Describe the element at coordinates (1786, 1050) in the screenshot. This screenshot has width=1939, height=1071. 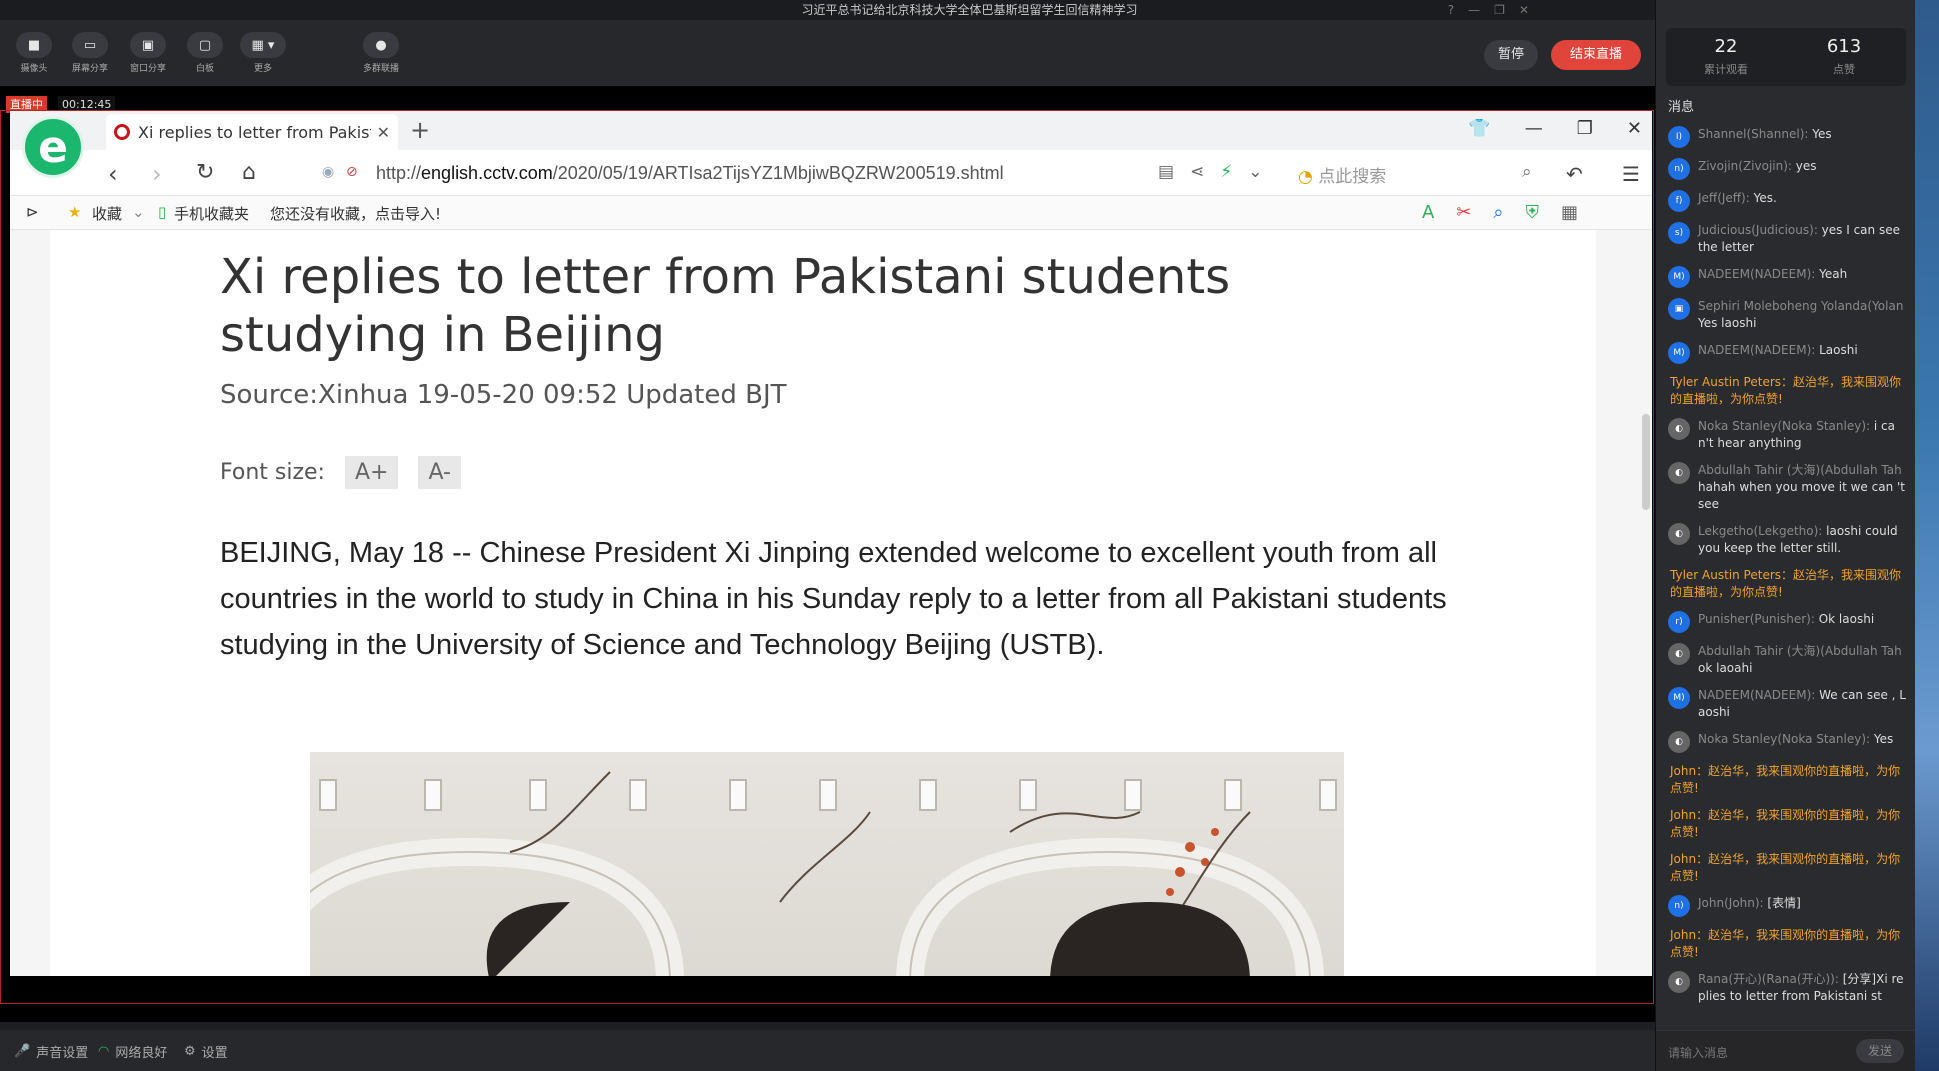
I see `message-input-bar: 请输入消息 发送` at that location.